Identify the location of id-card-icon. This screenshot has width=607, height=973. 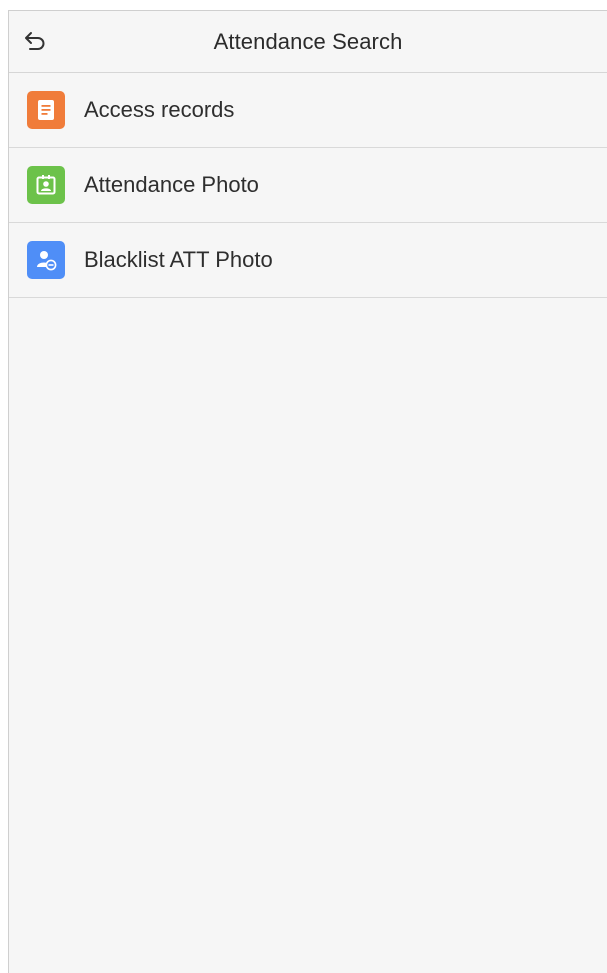
(46, 185).